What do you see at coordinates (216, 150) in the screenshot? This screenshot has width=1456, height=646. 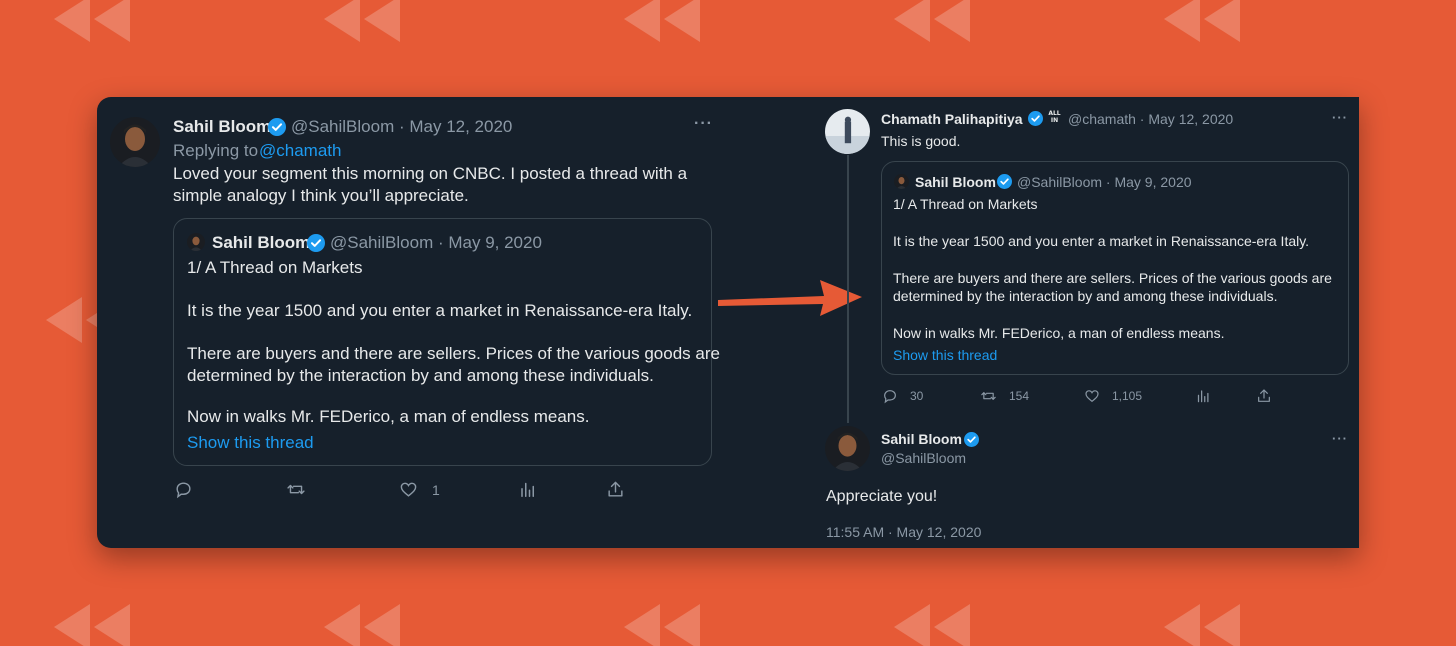 I see `replying-to-label: Replying to` at bounding box center [216, 150].